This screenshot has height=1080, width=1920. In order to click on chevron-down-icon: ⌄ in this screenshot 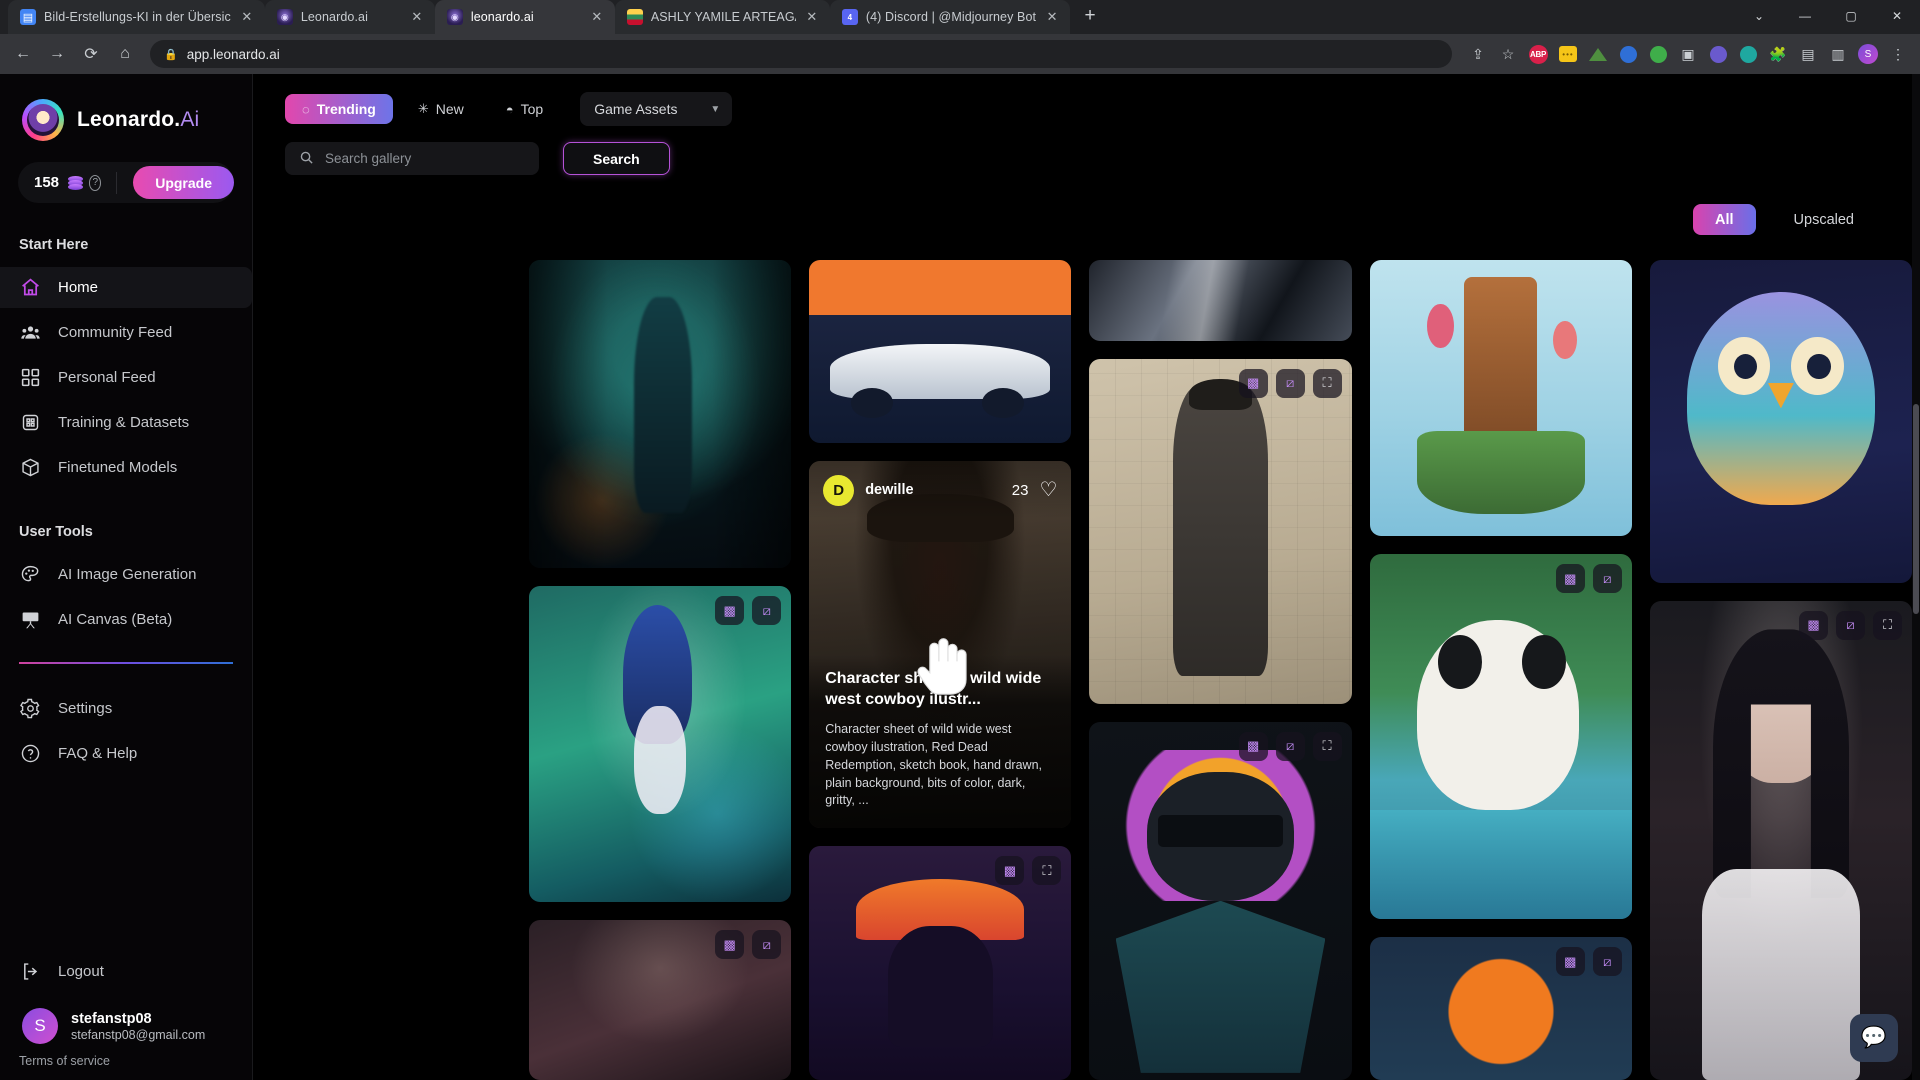, I will do `click(1759, 16)`.